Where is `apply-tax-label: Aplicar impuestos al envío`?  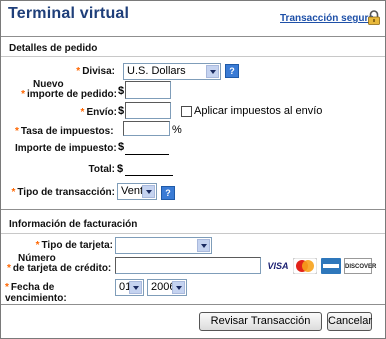
apply-tax-label: Aplicar impuestos al envío is located at coordinates (258, 111).